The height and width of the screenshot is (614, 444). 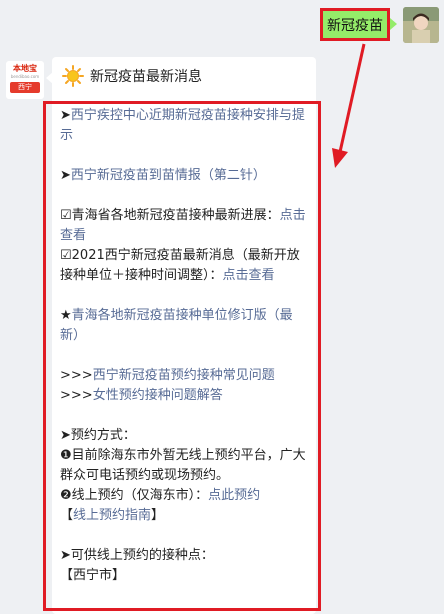 What do you see at coordinates (234, 495) in the screenshot?
I see `book-online-link: 点此预约` at bounding box center [234, 495].